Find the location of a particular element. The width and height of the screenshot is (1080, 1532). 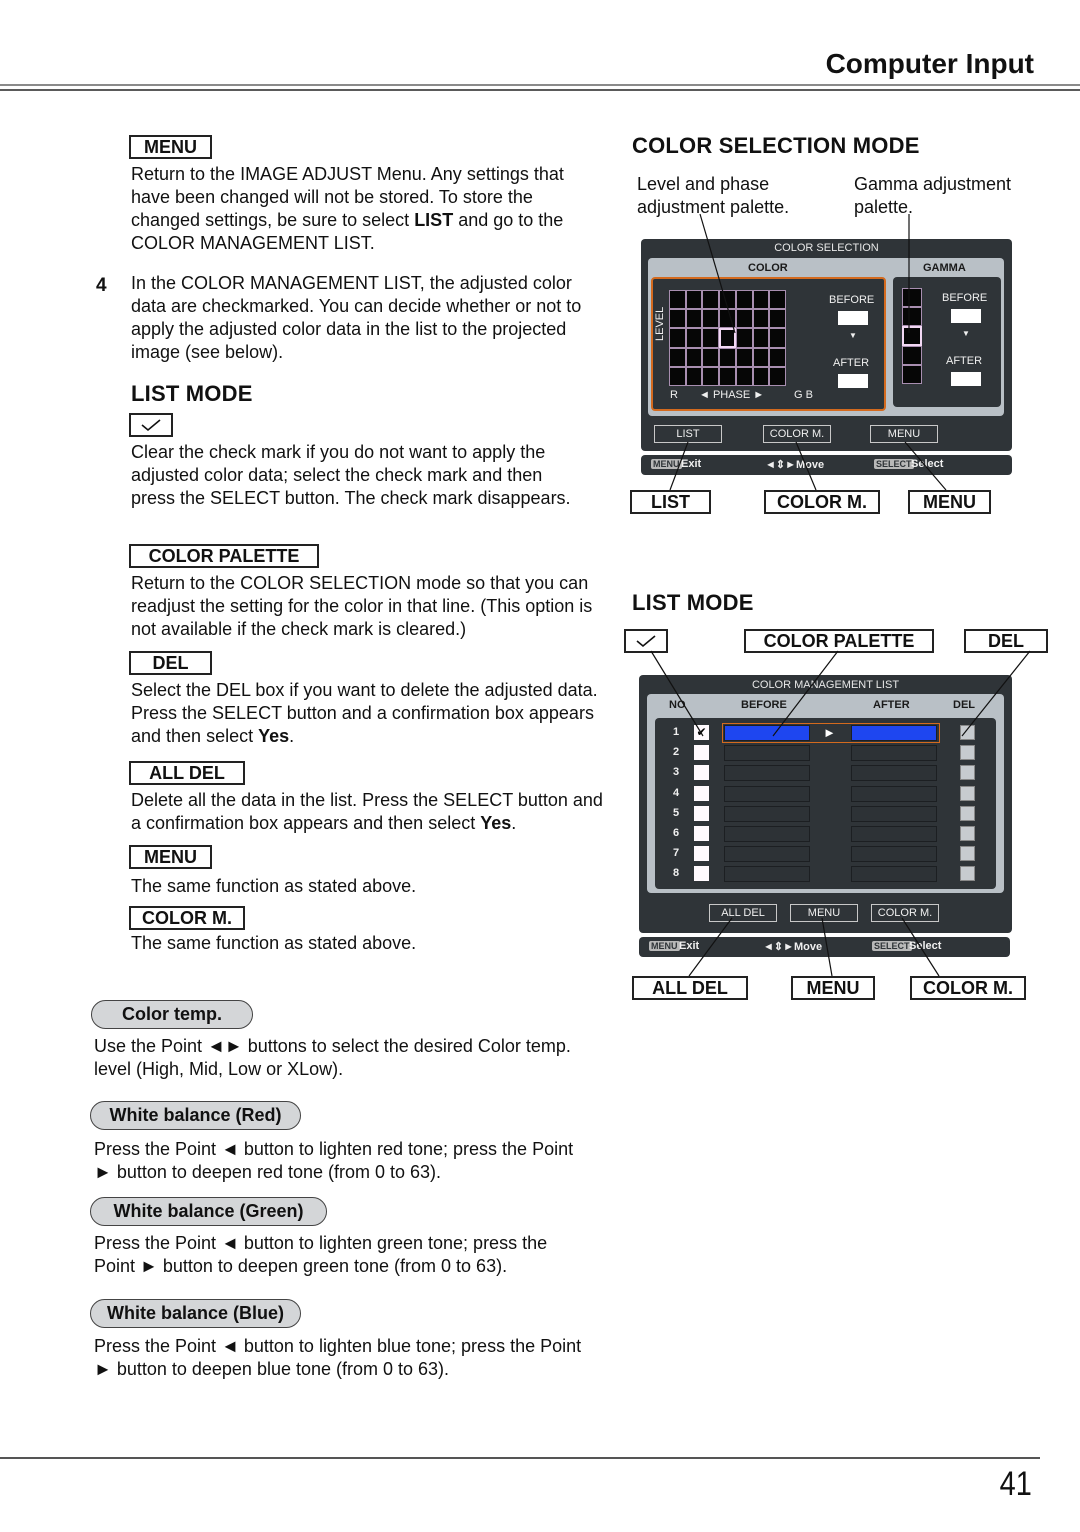

row-number: 3 is located at coordinates (676, 772).